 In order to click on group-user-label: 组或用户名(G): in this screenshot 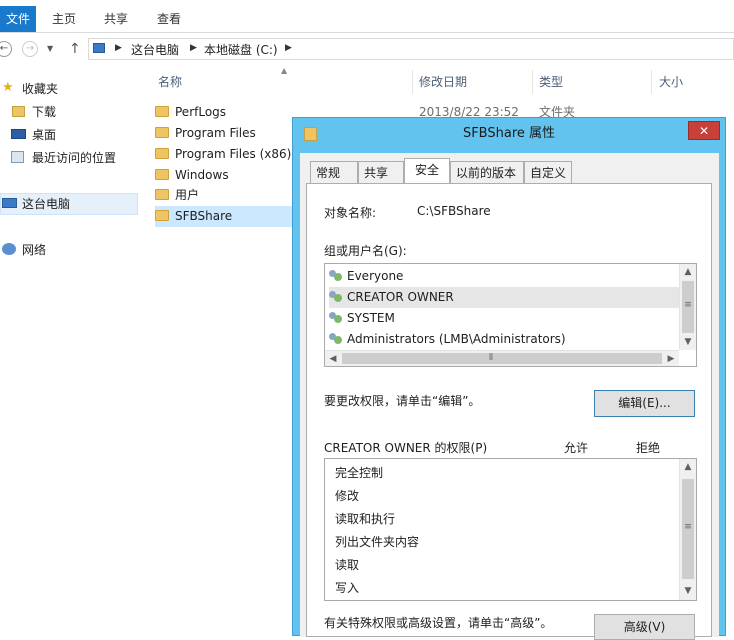, I will do `click(365, 251)`.